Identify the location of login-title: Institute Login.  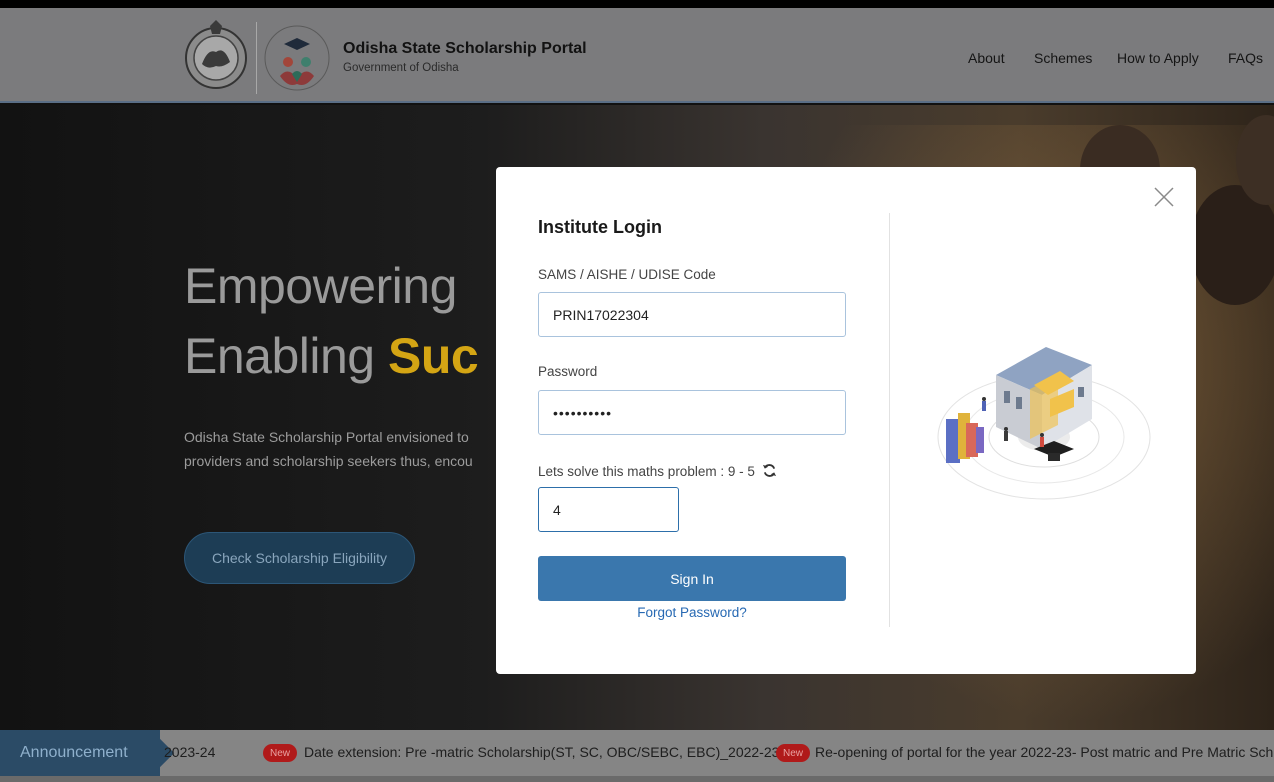
(600, 227).